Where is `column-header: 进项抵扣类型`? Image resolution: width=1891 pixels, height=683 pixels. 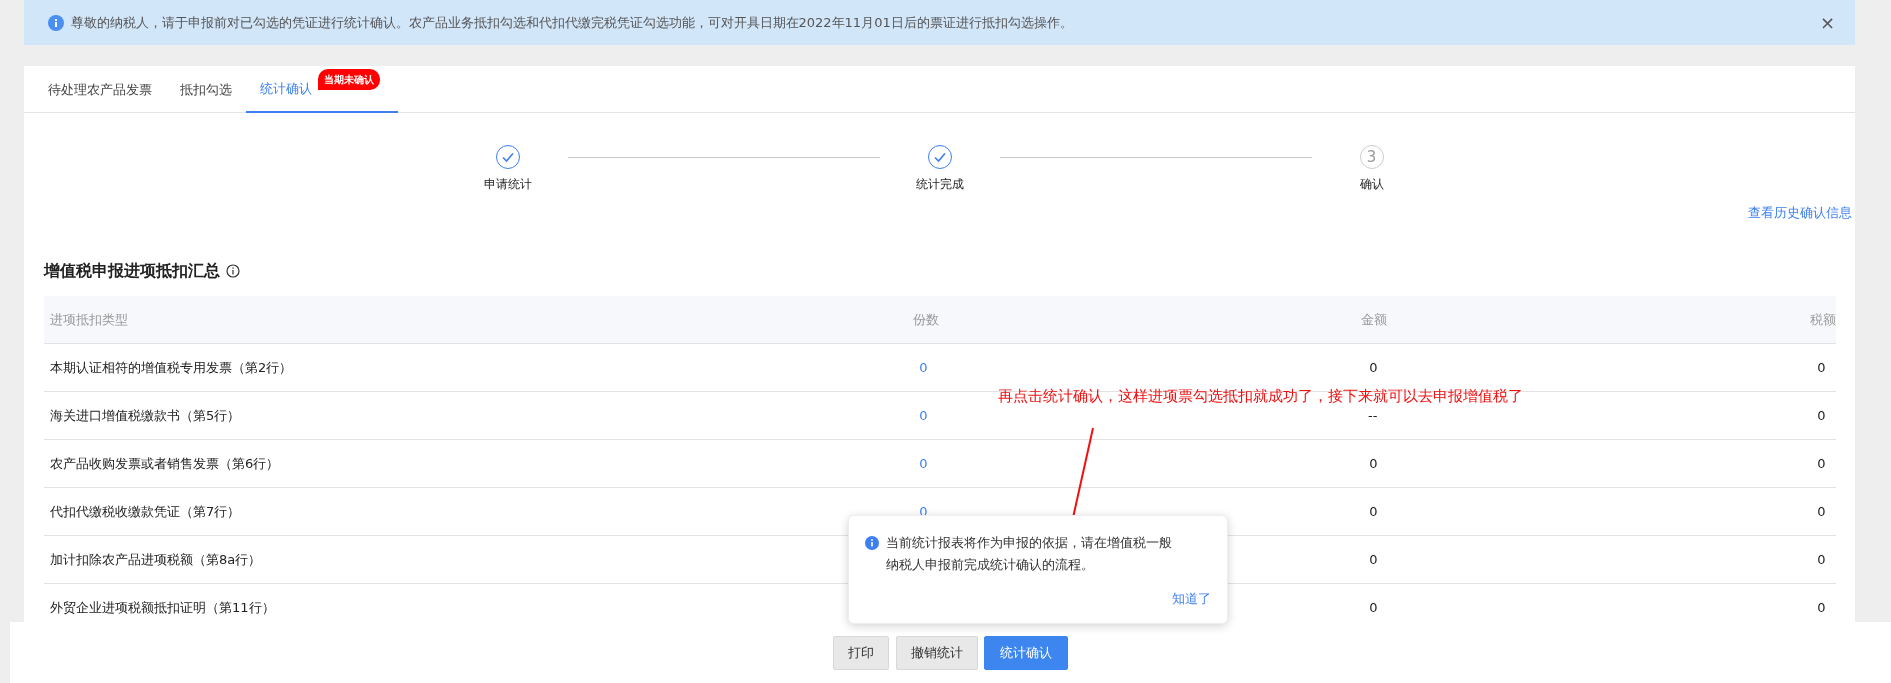
column-header: 进项抵扣类型 is located at coordinates (312, 319).